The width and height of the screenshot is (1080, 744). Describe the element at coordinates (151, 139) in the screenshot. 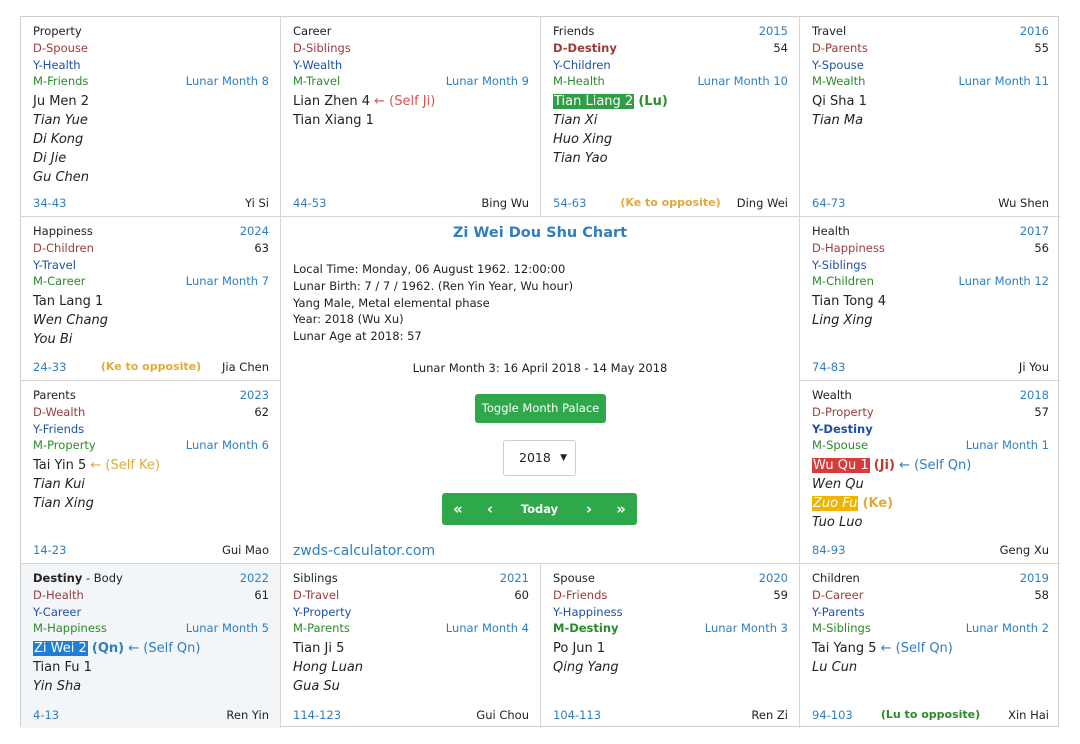

I see `star-list: Ju Men 2 Tian Yue Di Kong Di Jie Gu Chen` at that location.